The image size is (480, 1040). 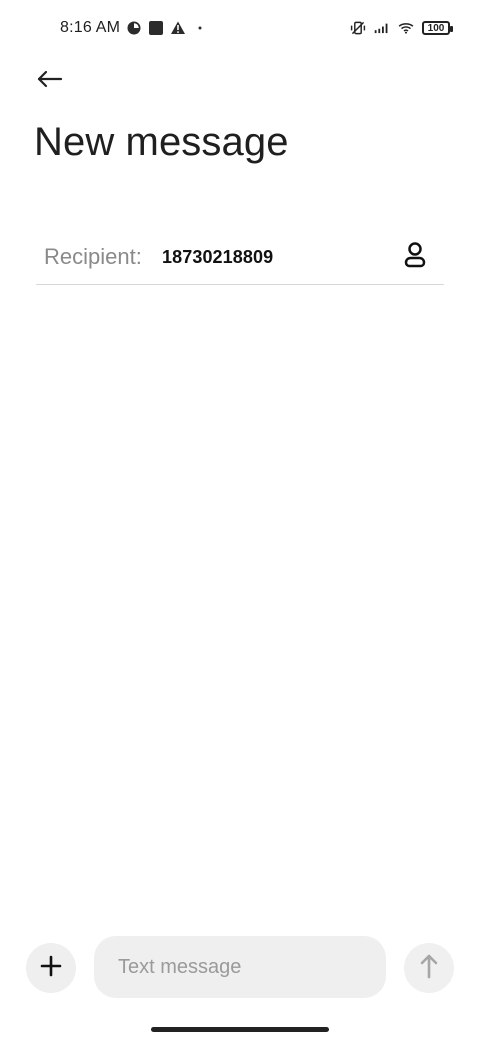 I want to click on home-indicator, so click(x=240, y=1029).